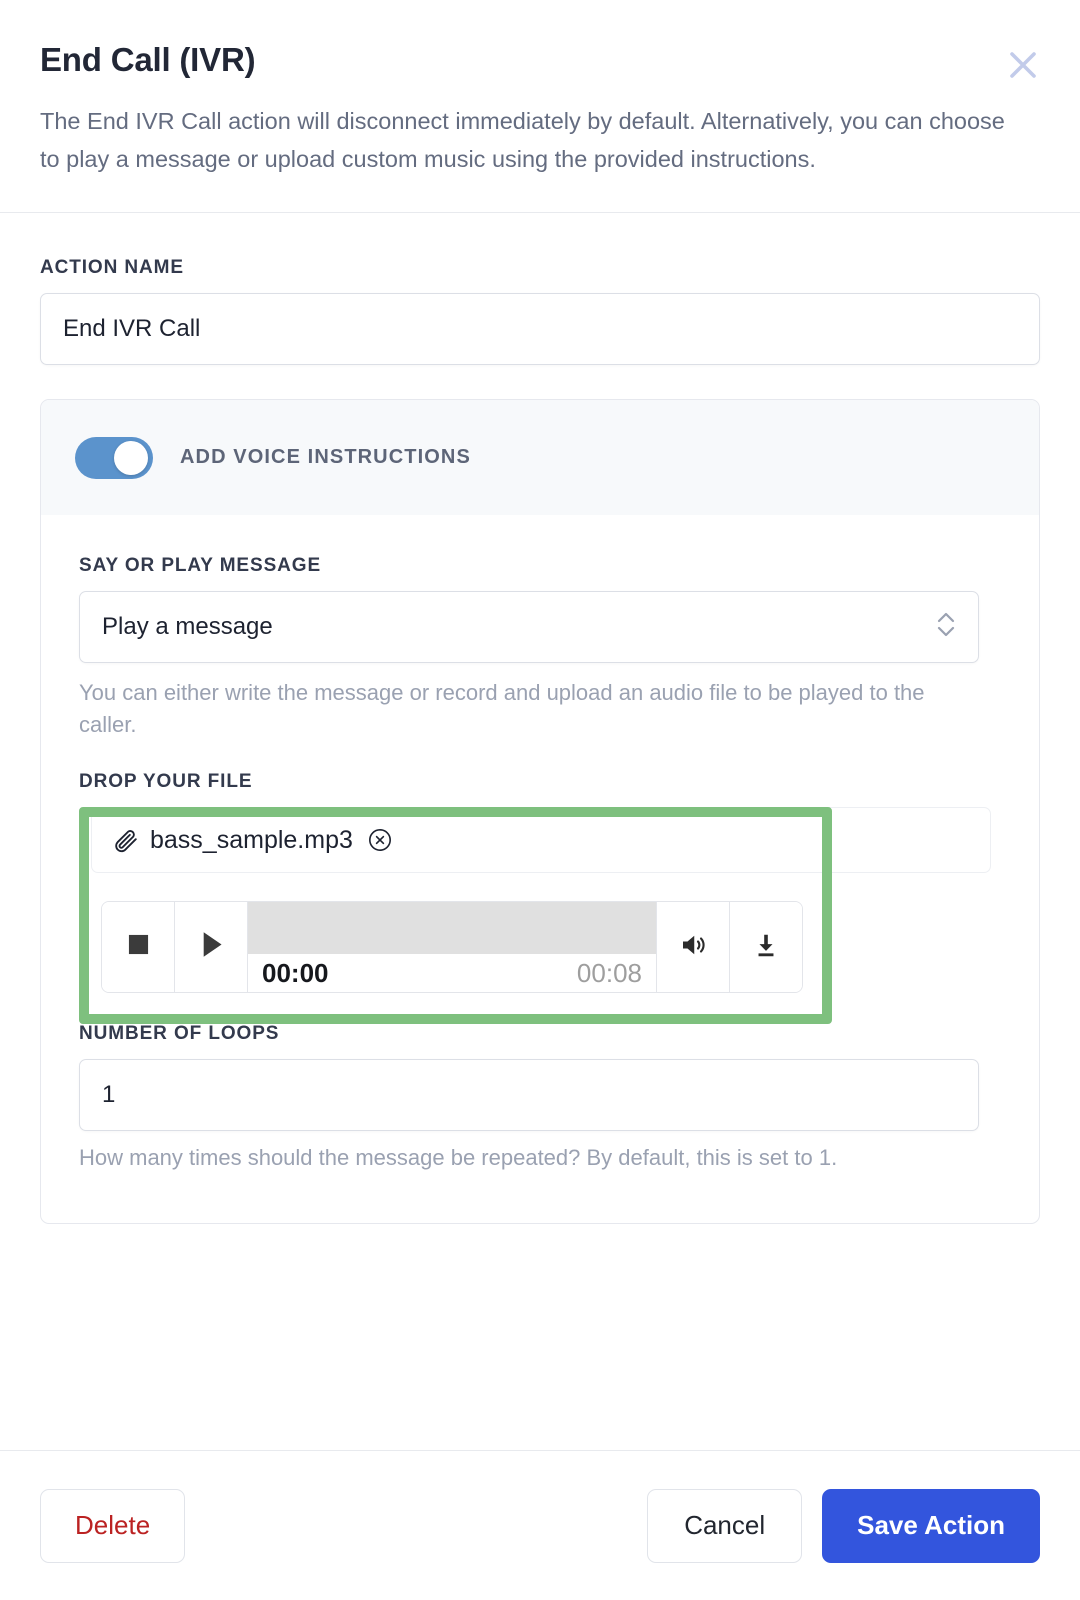  What do you see at coordinates (148, 59) in the screenshot?
I see `page-title: End Call (IVR)` at bounding box center [148, 59].